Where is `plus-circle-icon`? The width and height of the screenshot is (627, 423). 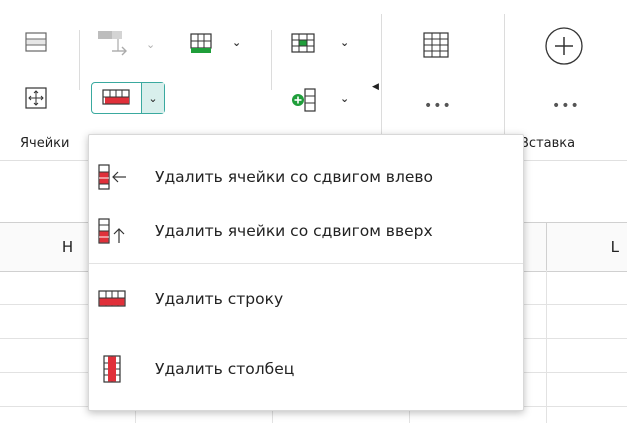
plus-circle-icon is located at coordinates (564, 46).